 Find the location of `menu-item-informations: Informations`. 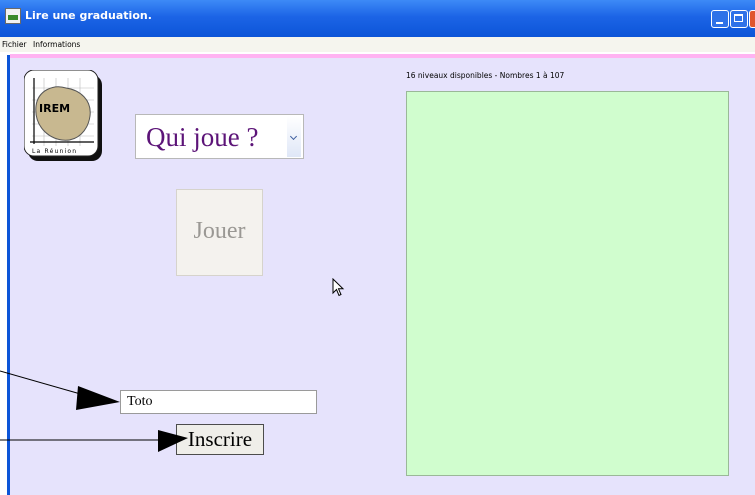

menu-item-informations: Informations is located at coordinates (56, 44).